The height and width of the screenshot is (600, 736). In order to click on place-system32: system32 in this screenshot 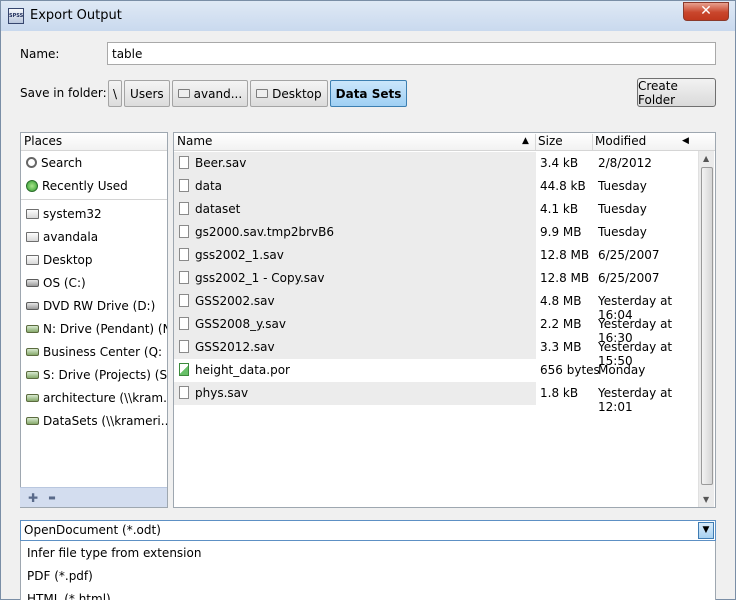, I will do `click(94, 213)`.